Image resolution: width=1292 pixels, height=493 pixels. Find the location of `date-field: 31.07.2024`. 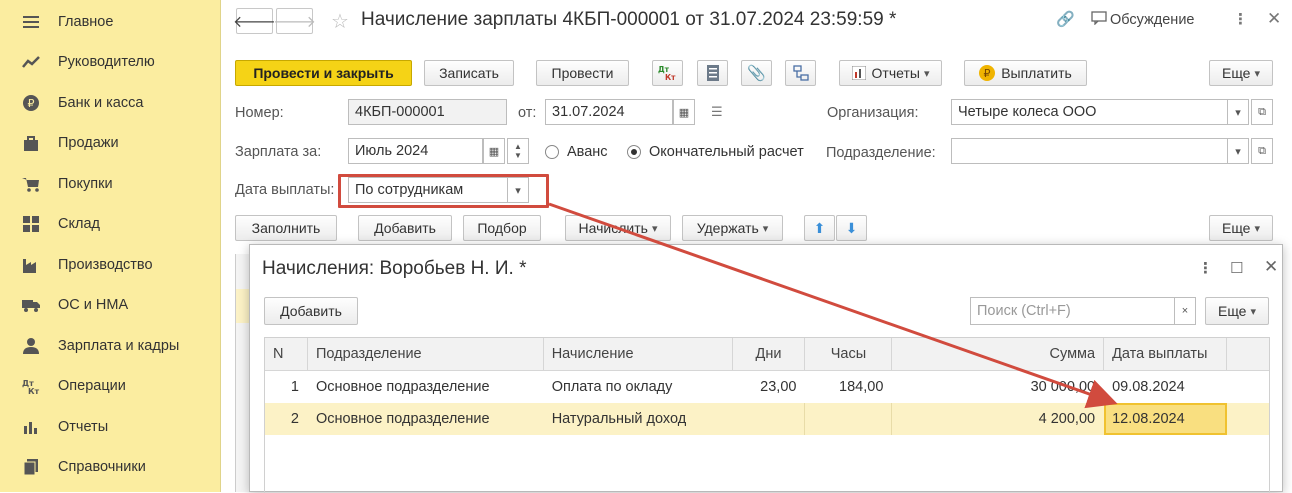

date-field: 31.07.2024 is located at coordinates (609, 112).